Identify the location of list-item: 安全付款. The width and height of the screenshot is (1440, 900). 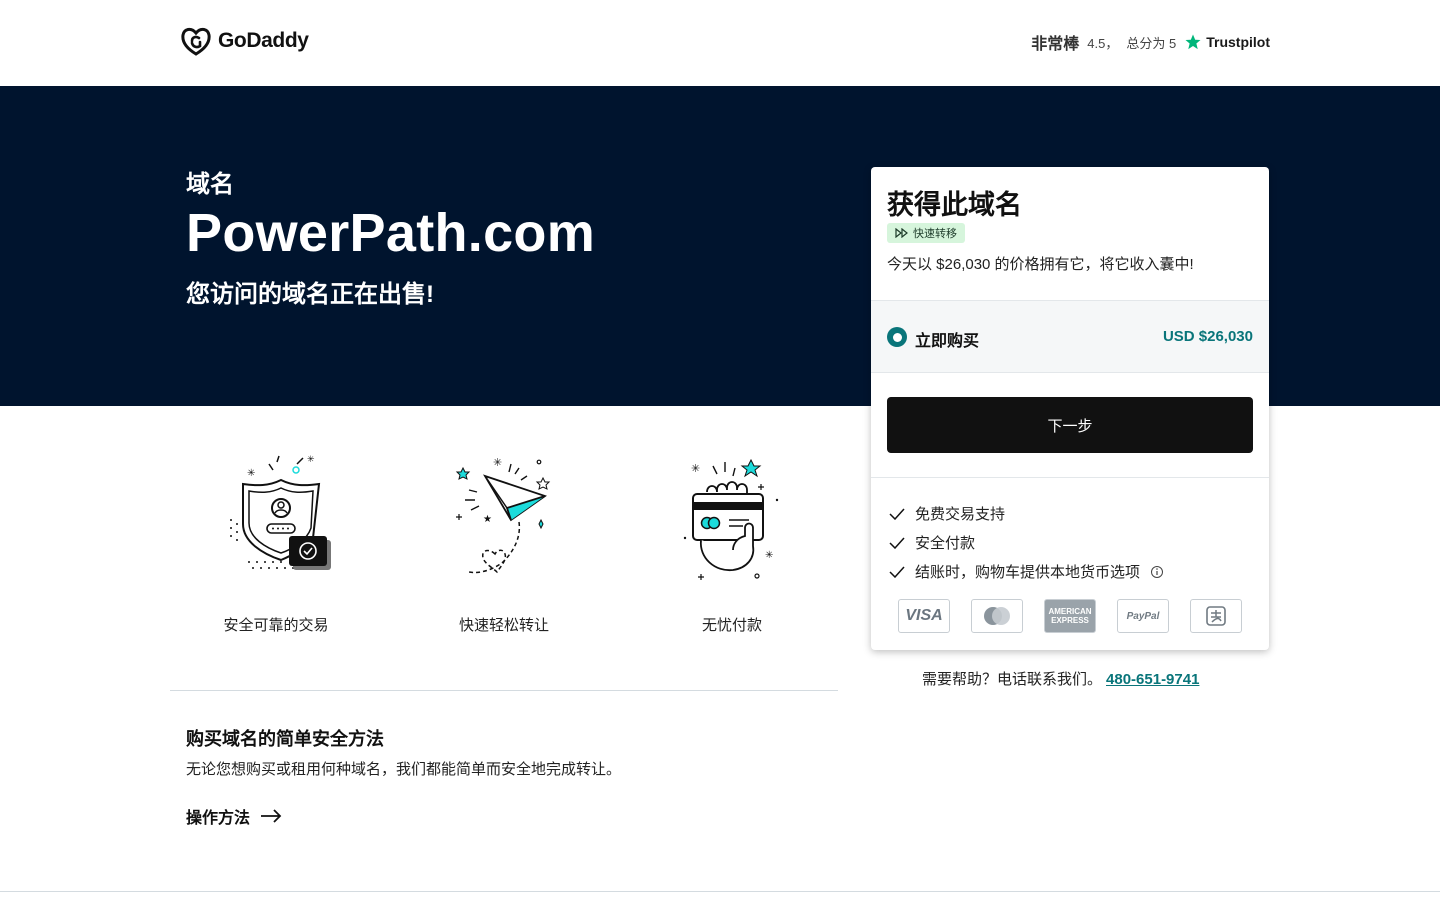
(1026, 542).